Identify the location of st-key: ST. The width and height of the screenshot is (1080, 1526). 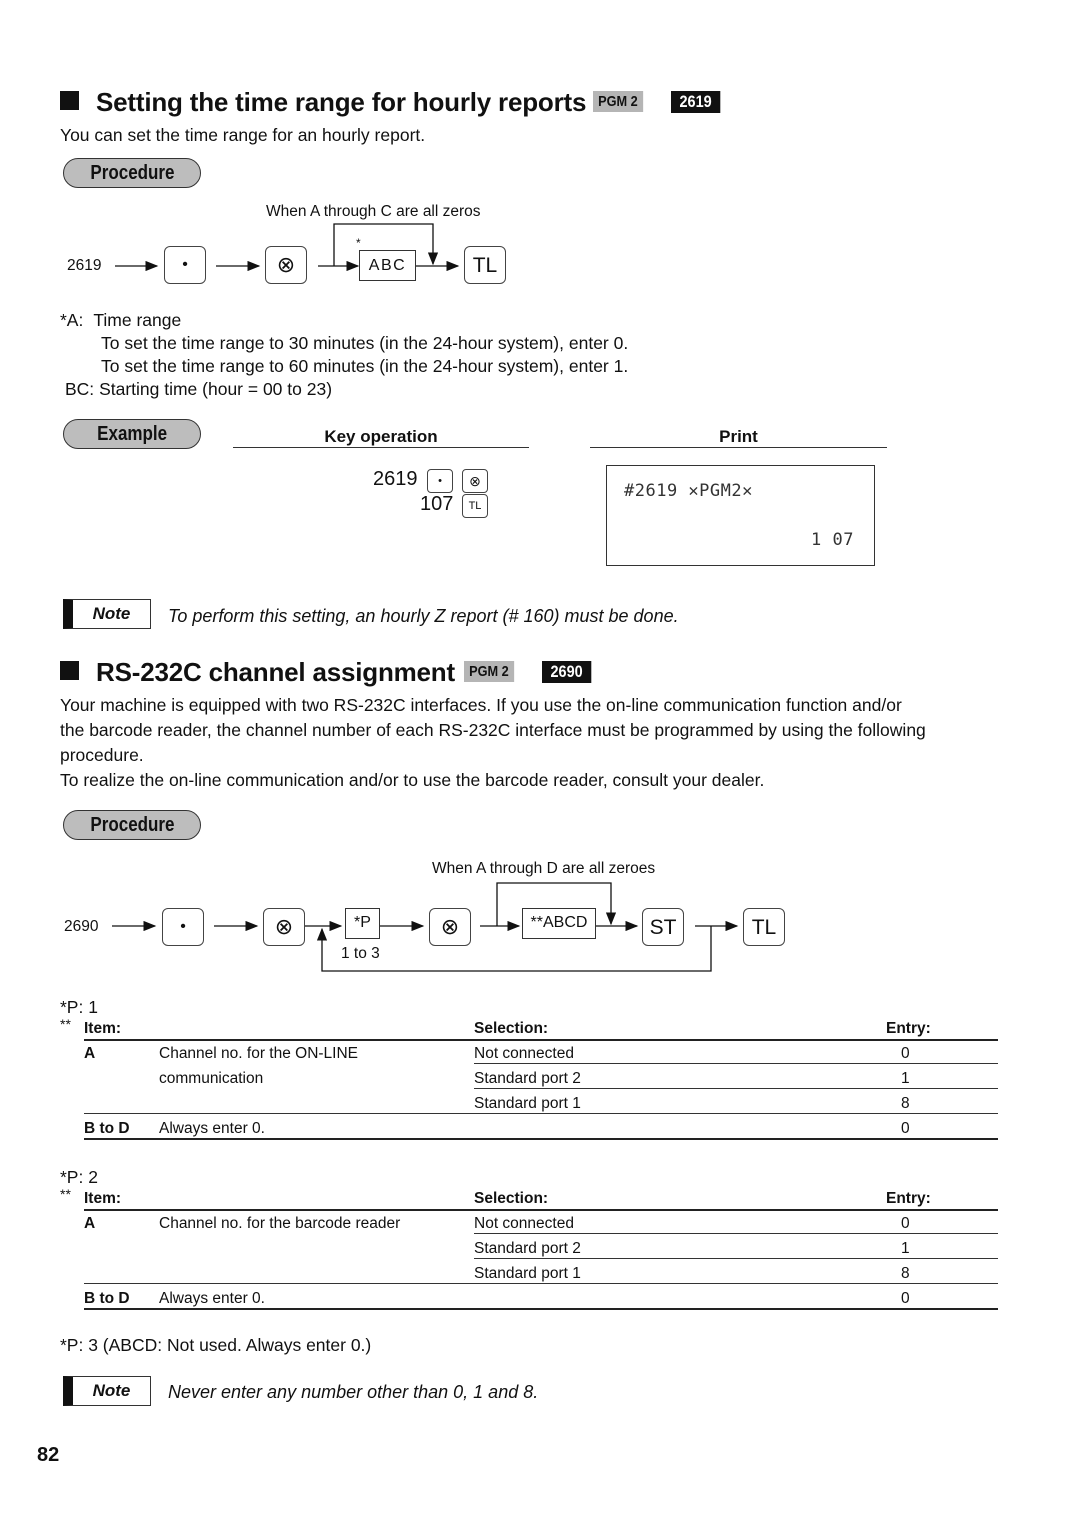
(663, 927).